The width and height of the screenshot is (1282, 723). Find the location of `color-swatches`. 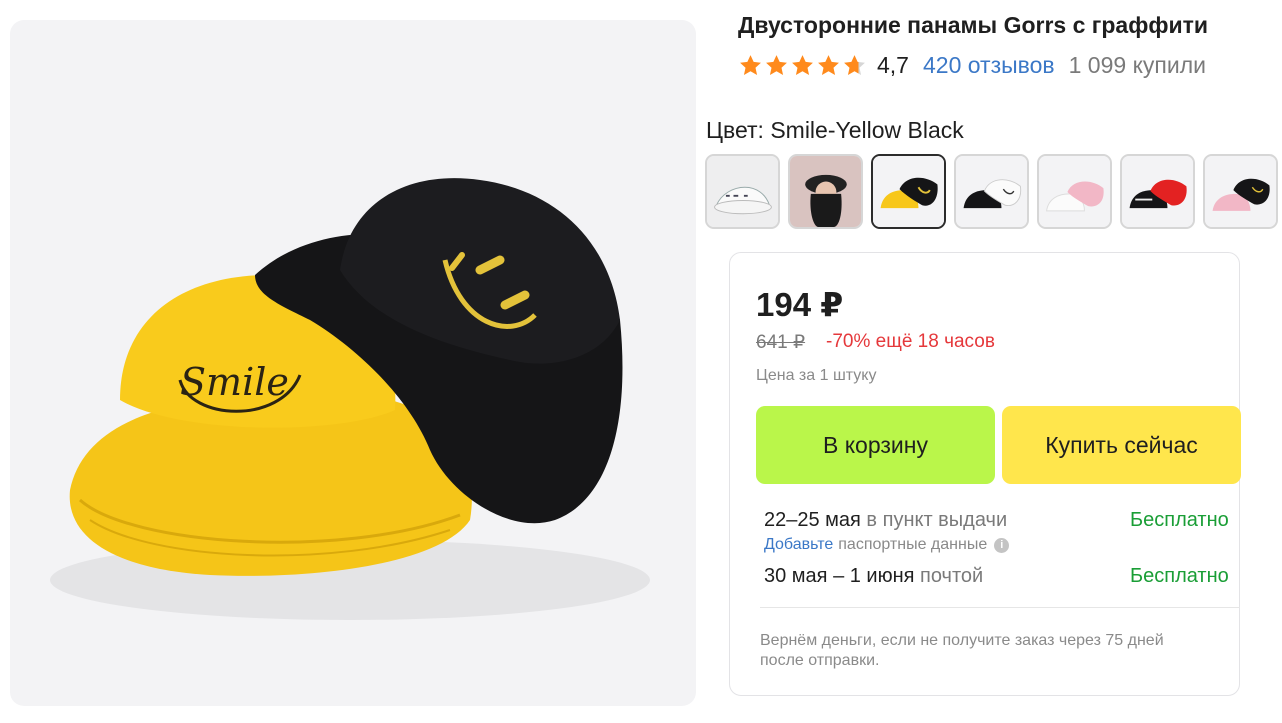

color-swatches is located at coordinates (991, 191).